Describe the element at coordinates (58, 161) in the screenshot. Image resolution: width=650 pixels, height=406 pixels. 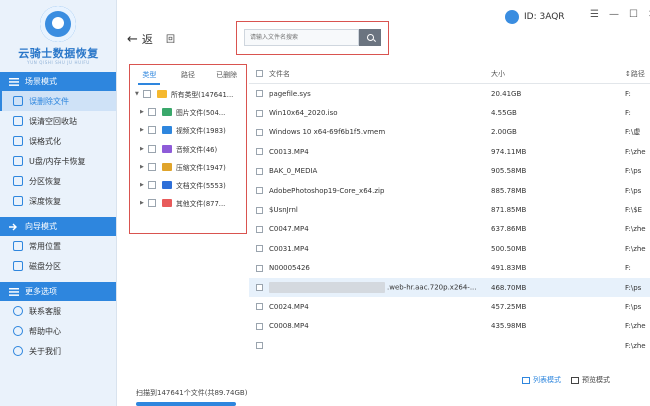
I see `sidebar-item-usb-card: U盘/内存卡恢复` at that location.